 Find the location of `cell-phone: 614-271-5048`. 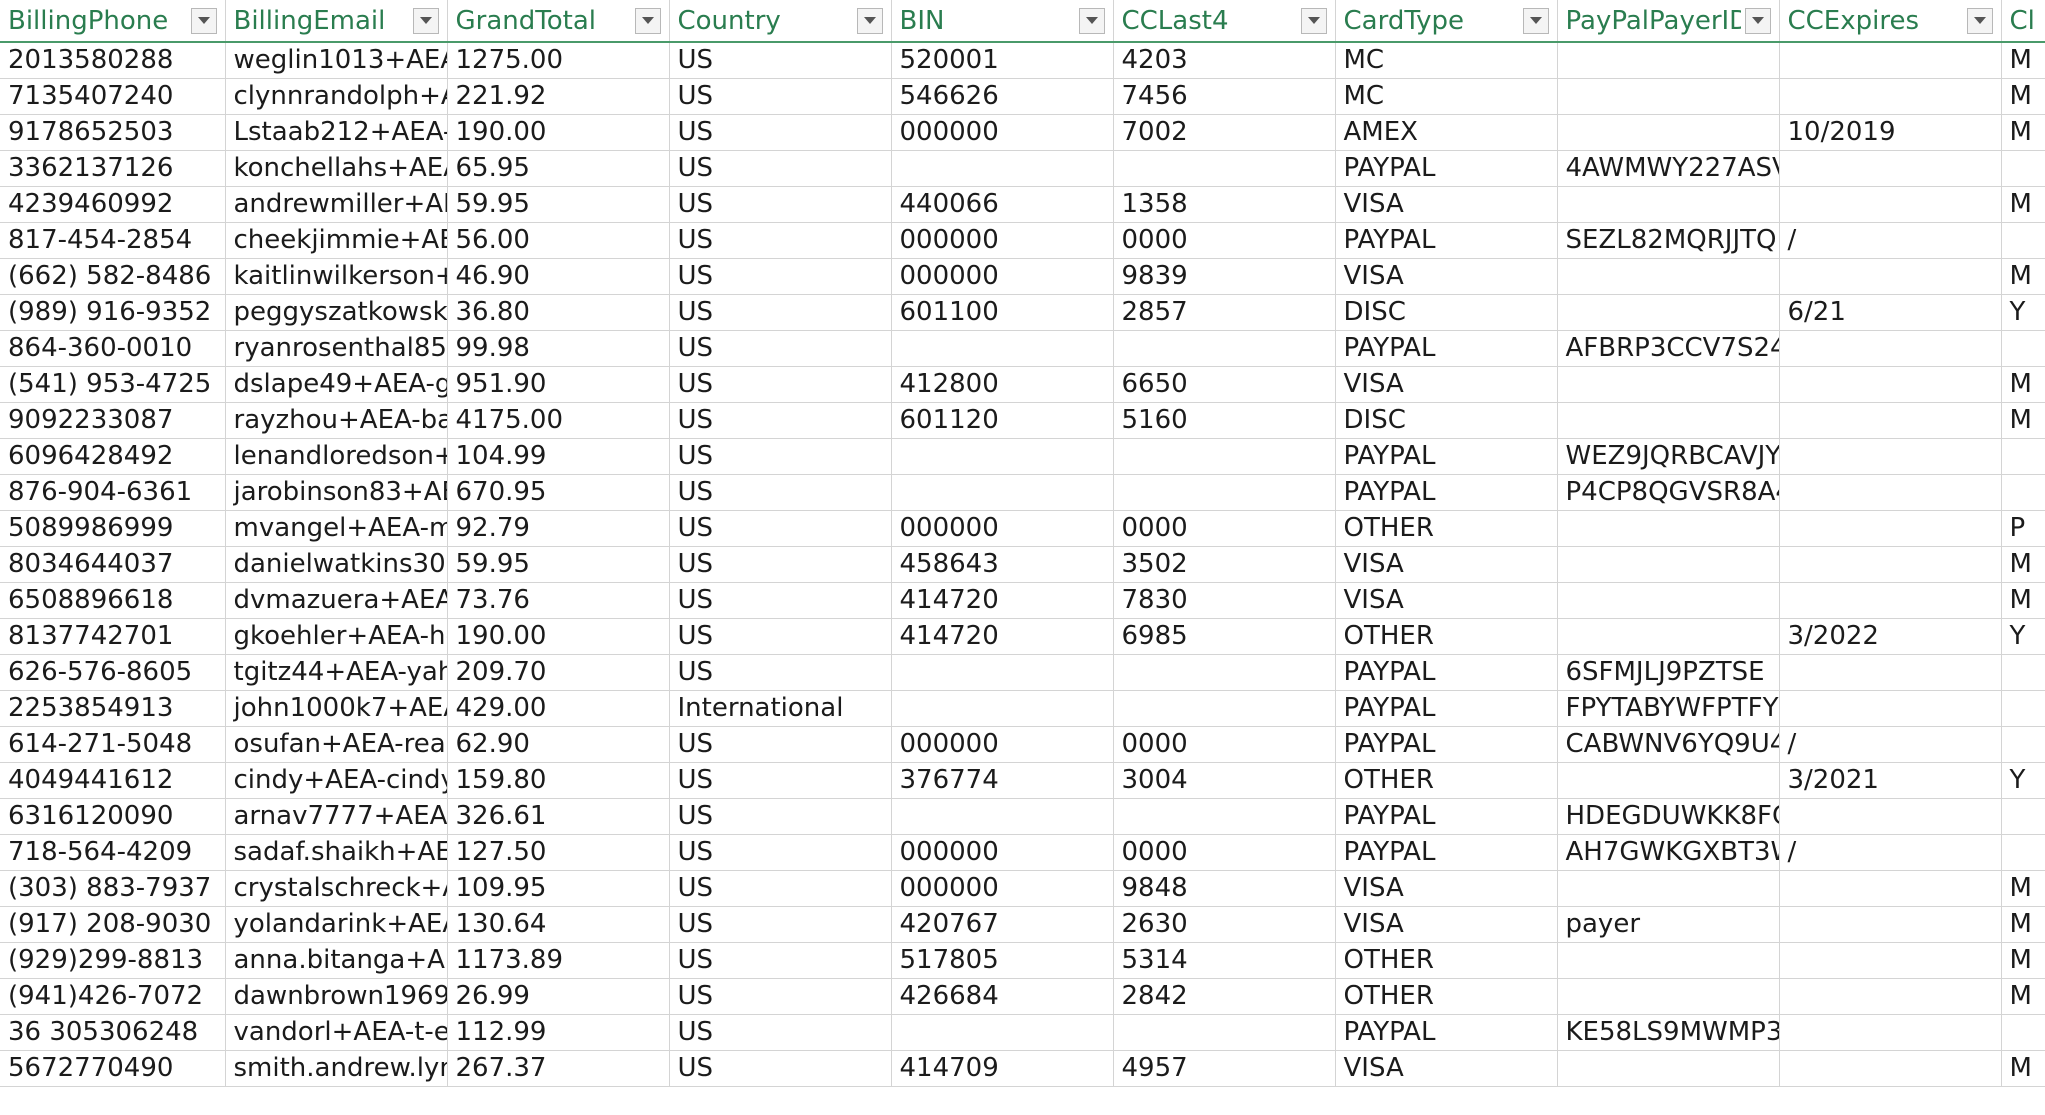

cell-phone: 614-271-5048 is located at coordinates (113, 744).